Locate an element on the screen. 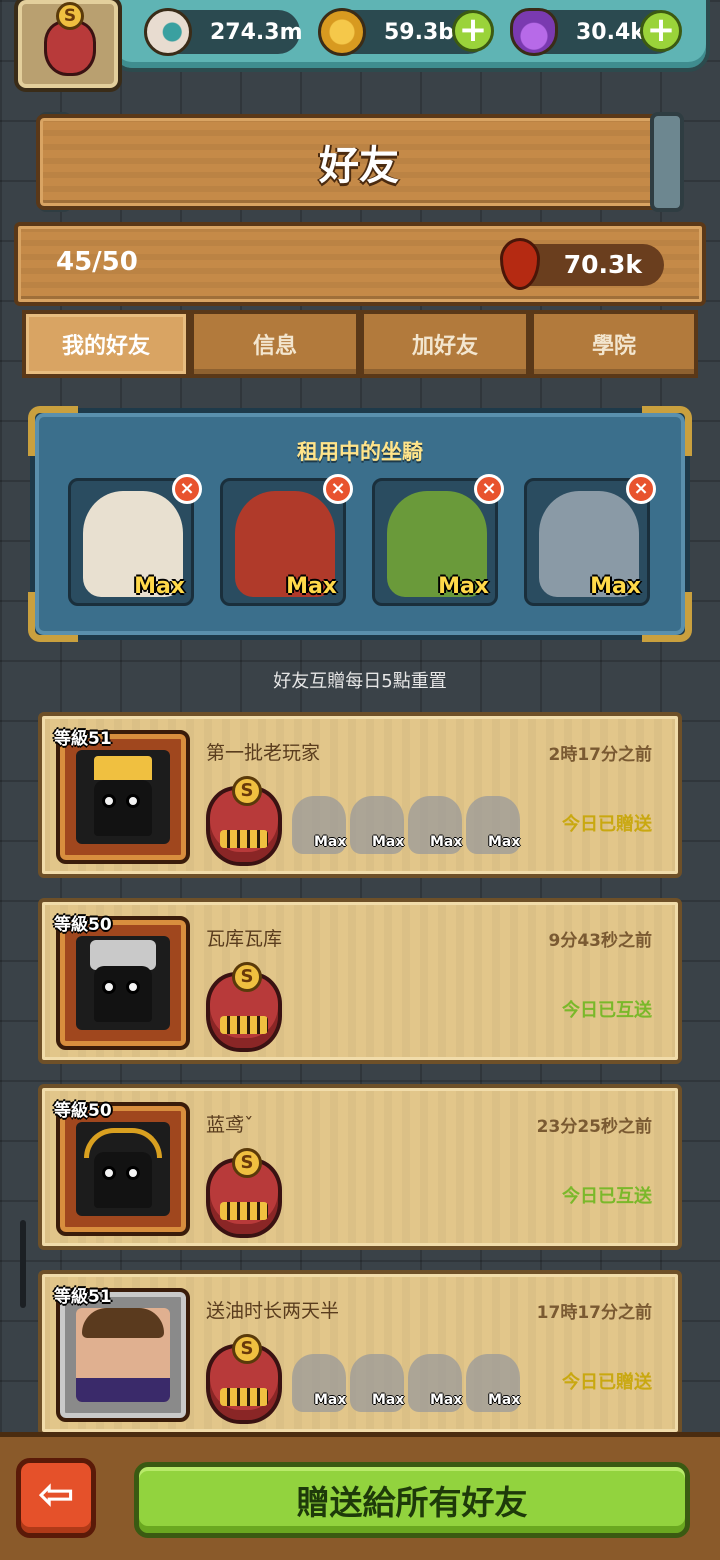  add-potion-button: + is located at coordinates (661, 31).